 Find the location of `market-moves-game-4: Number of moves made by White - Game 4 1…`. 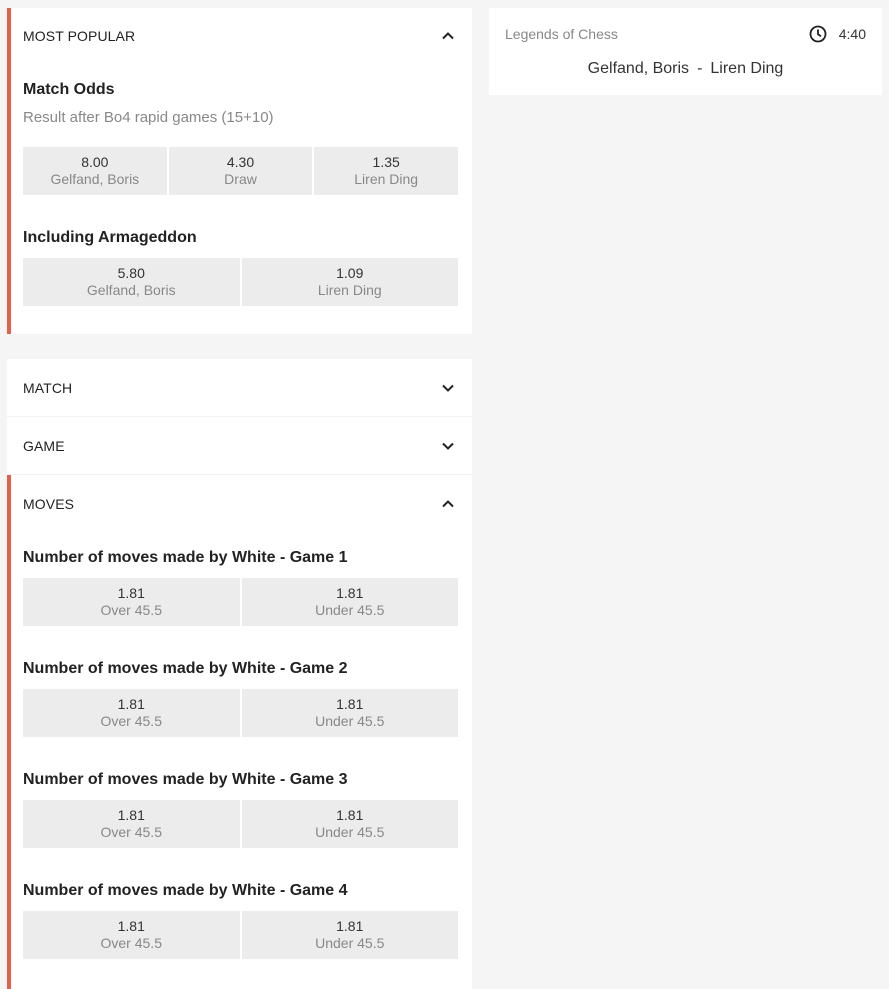

market-moves-game-4: Number of moves made by White - Game 4 1… is located at coordinates (239, 920).